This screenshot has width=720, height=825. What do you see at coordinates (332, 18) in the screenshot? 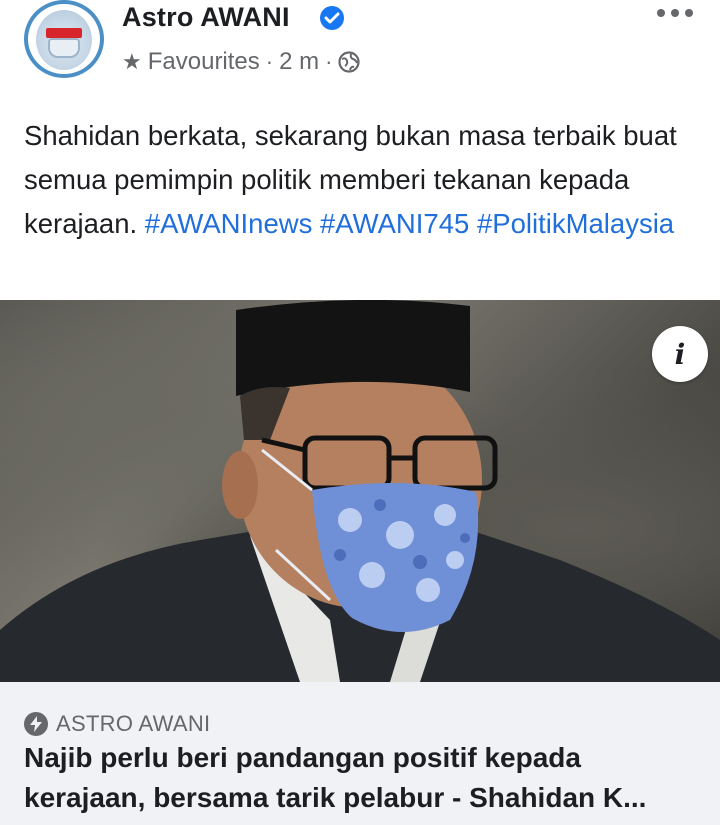
I see `verified-badge-icon` at bounding box center [332, 18].